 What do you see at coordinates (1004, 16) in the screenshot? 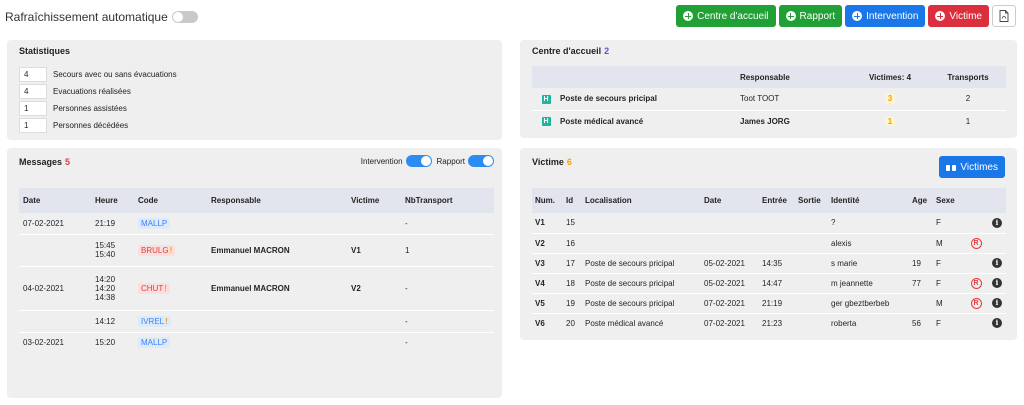
I see `pdf-export-button` at bounding box center [1004, 16].